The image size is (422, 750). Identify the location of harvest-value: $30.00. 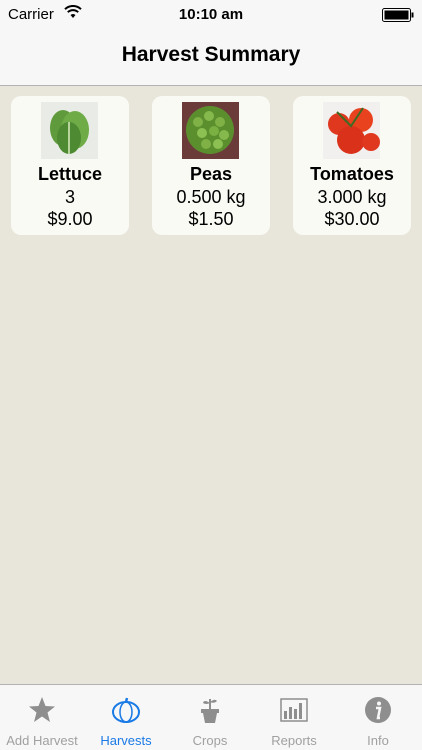
(352, 219).